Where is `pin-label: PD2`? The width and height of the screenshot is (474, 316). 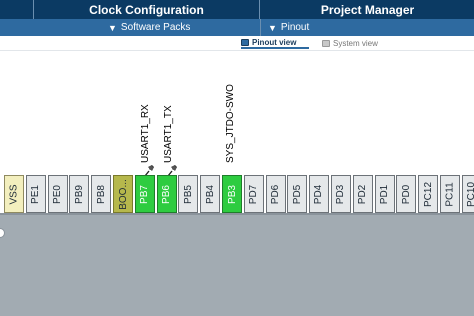 pin-label: PD2 is located at coordinates (363, 194).